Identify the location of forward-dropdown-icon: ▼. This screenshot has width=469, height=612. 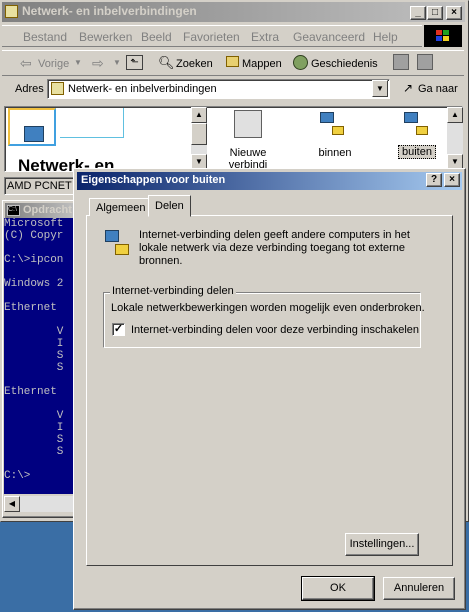
(117, 62).